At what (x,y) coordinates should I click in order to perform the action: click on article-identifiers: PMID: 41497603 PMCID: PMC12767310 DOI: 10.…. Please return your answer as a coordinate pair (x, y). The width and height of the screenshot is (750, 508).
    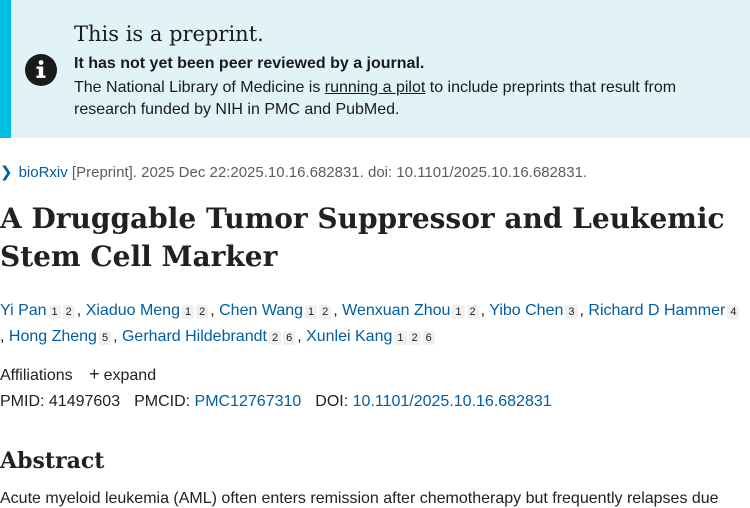
    Looking at the image, I should click on (276, 402).